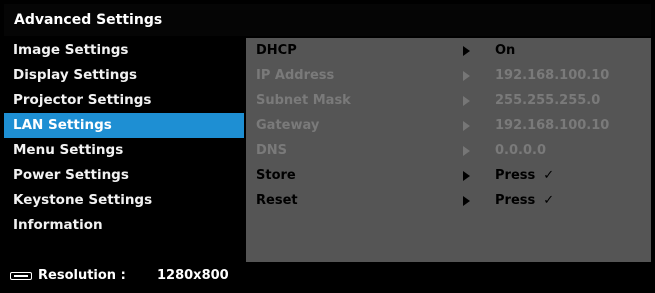 The height and width of the screenshot is (293, 655). What do you see at coordinates (276, 175) in the screenshot?
I see `setting-label: Store` at bounding box center [276, 175].